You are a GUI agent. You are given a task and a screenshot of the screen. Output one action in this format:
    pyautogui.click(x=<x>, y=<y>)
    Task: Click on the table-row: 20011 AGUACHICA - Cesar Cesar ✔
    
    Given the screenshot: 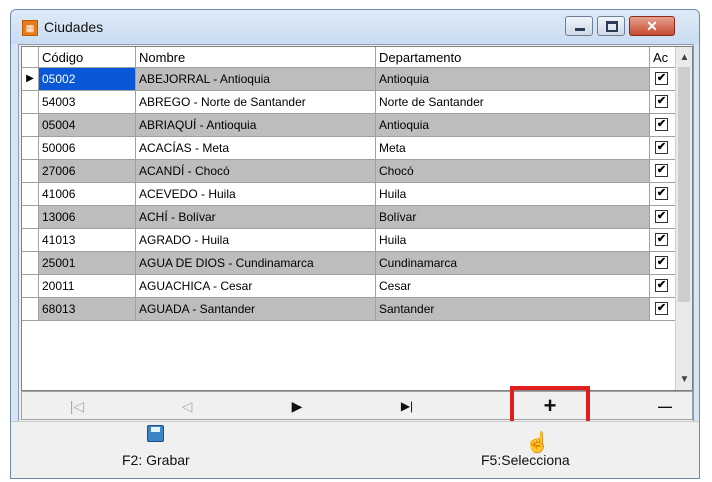 What is the action you would take?
    pyautogui.click(x=349, y=286)
    